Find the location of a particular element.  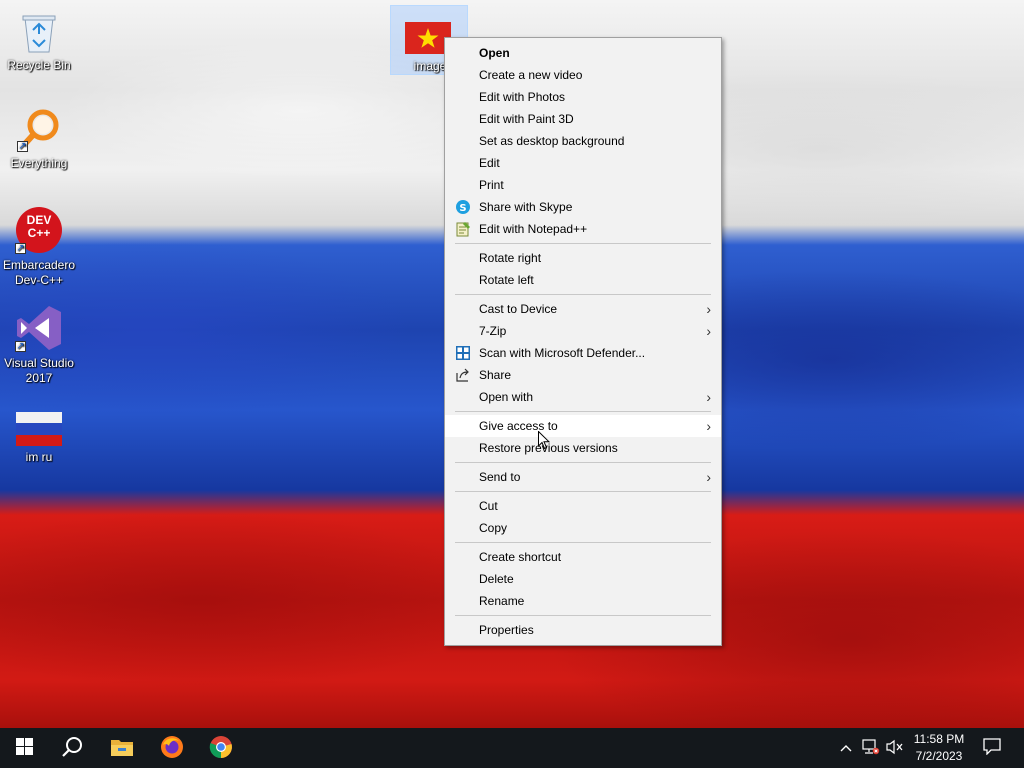

desktop-icon-visual-studio: ↗ Visual Studio 2017 is located at coordinates (39, 345).